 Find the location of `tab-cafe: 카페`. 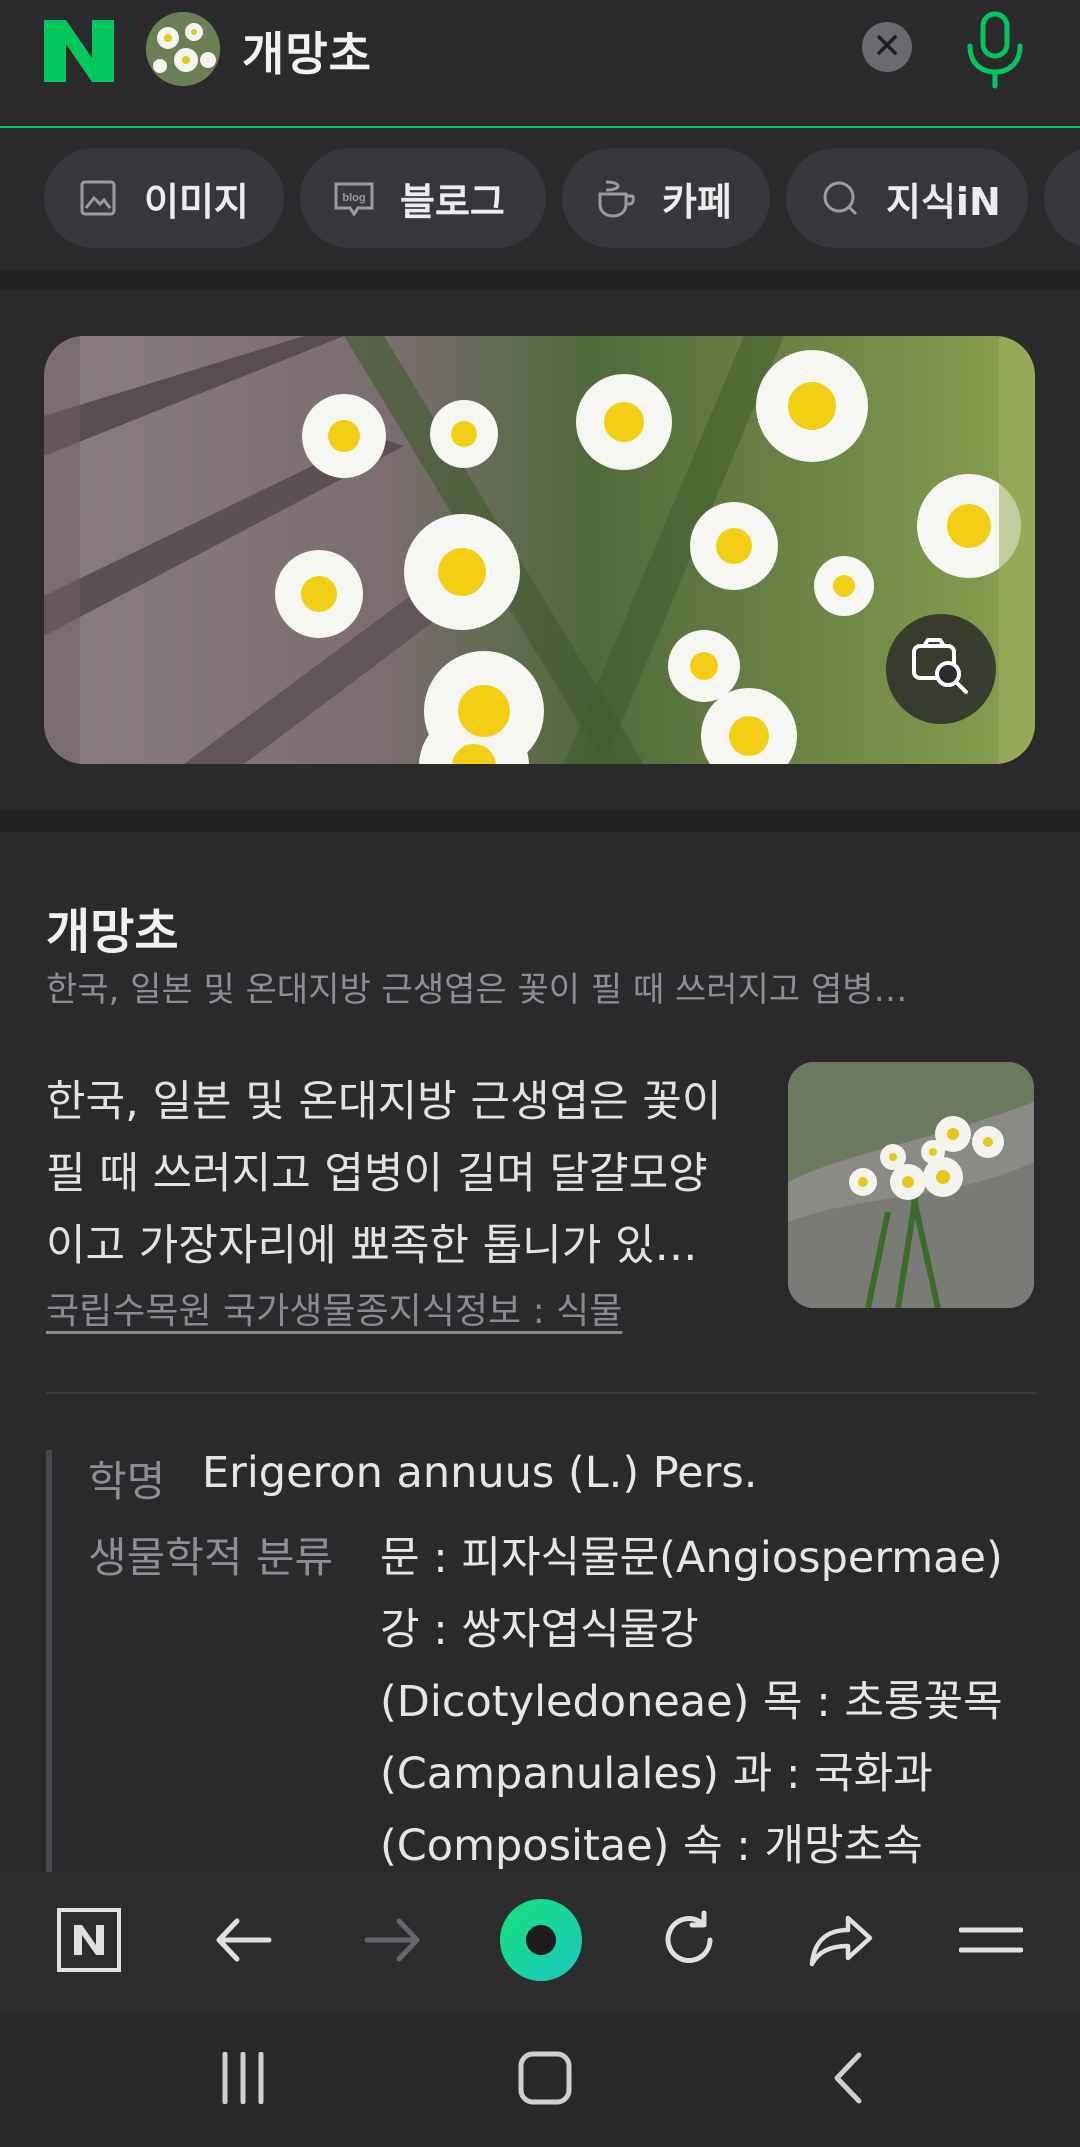

tab-cafe: 카페 is located at coordinates (666, 198).